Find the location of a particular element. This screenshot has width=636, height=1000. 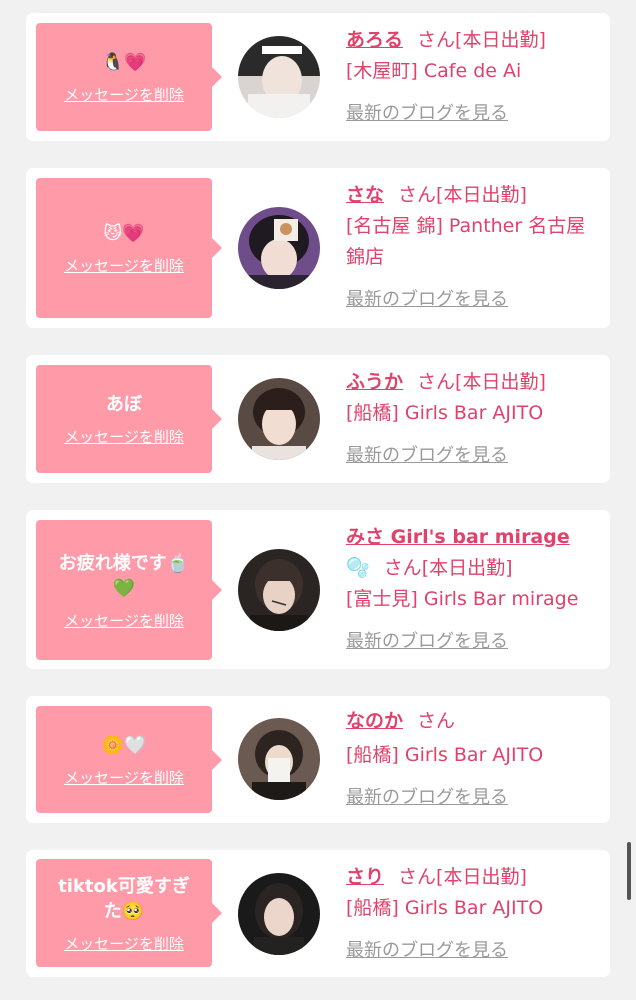

shop-label: [木屋町] Cafe de Ai is located at coordinates (434, 71).